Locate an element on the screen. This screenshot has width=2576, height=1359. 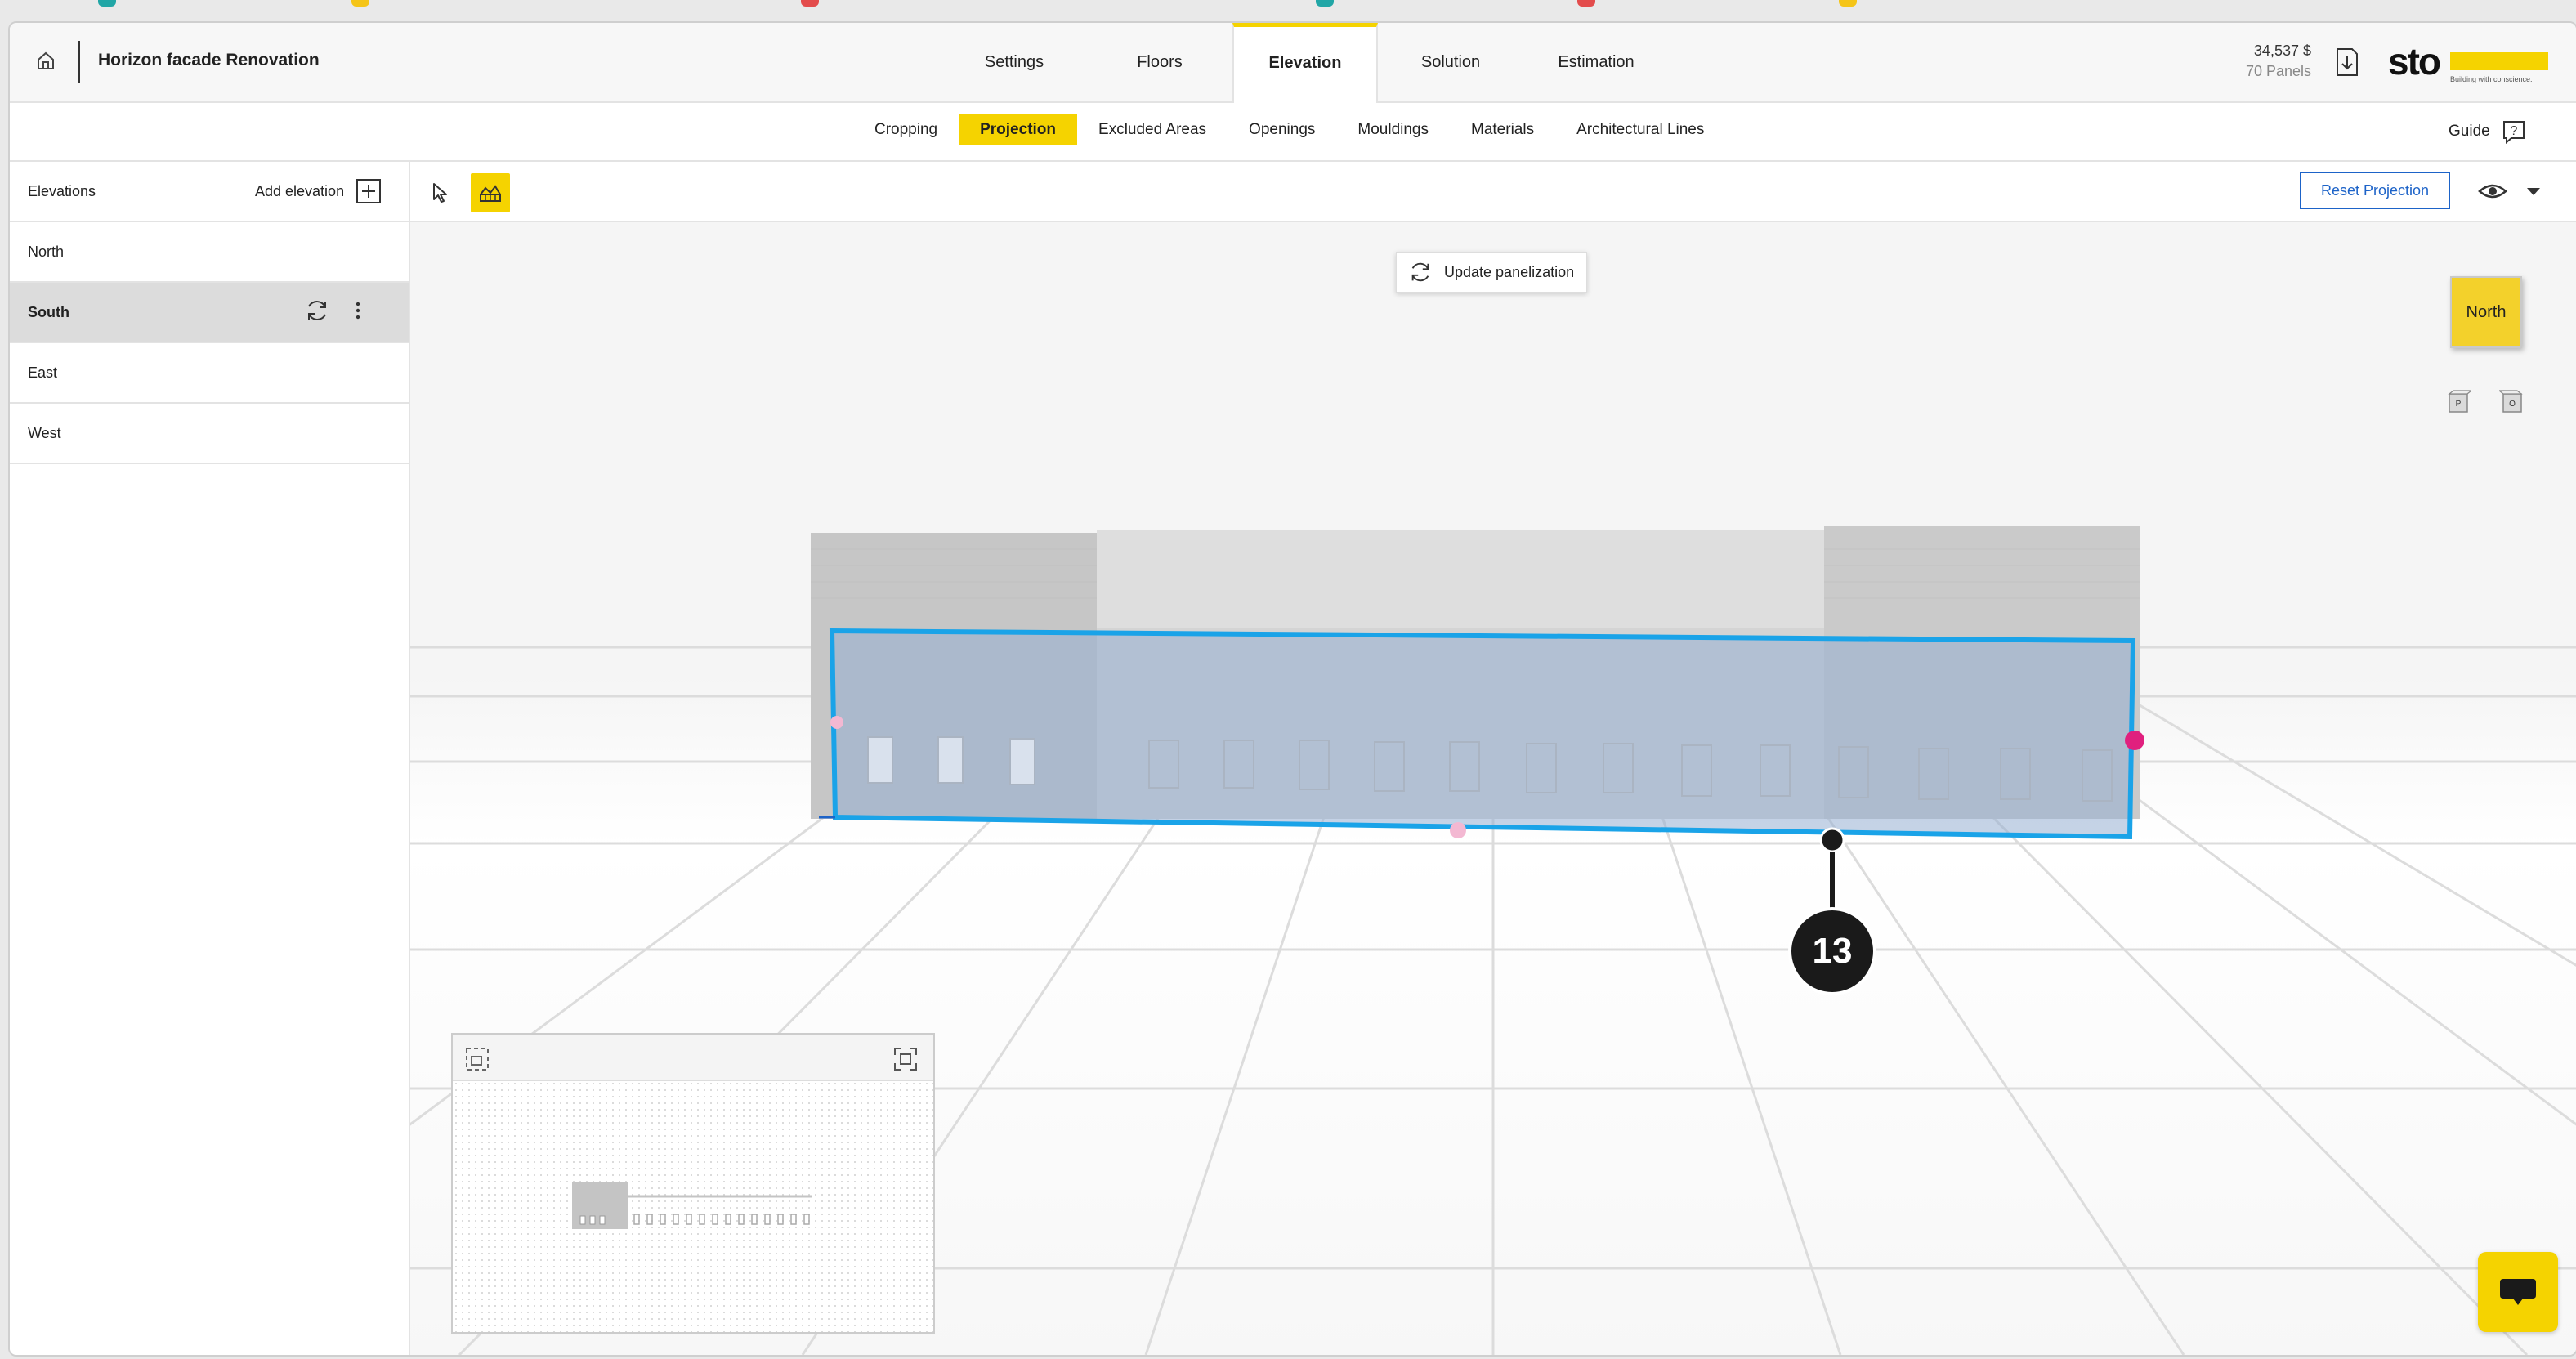
logo-text: sto is located at coordinates (2414, 61).